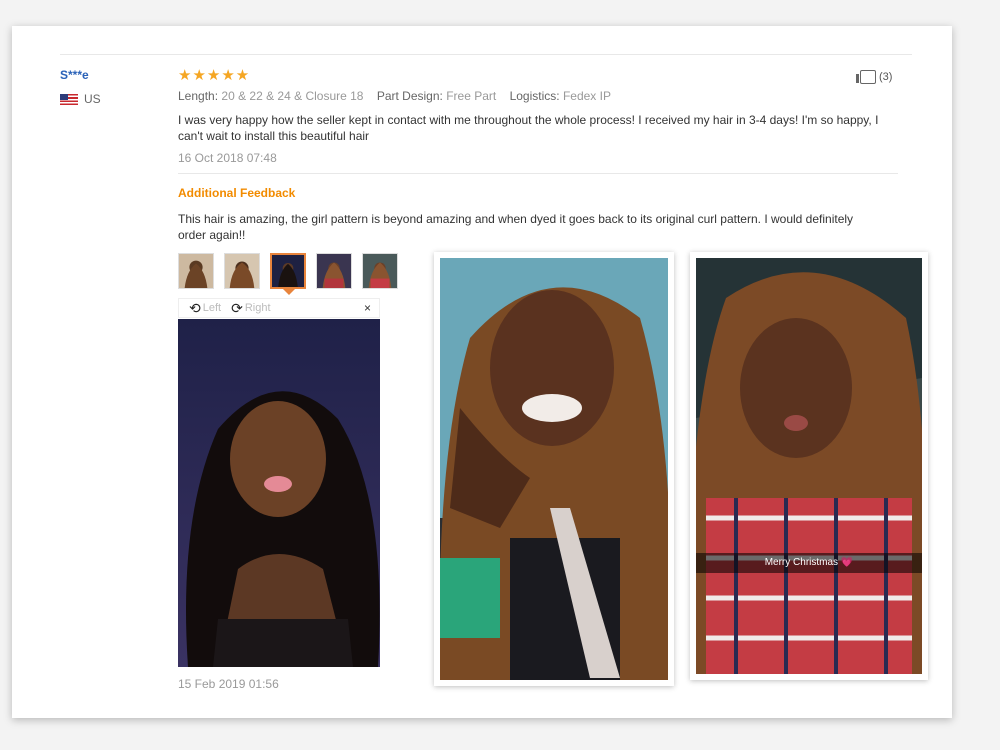 The image size is (1000, 750). I want to click on thumbs-up-icon, so click(866, 77).